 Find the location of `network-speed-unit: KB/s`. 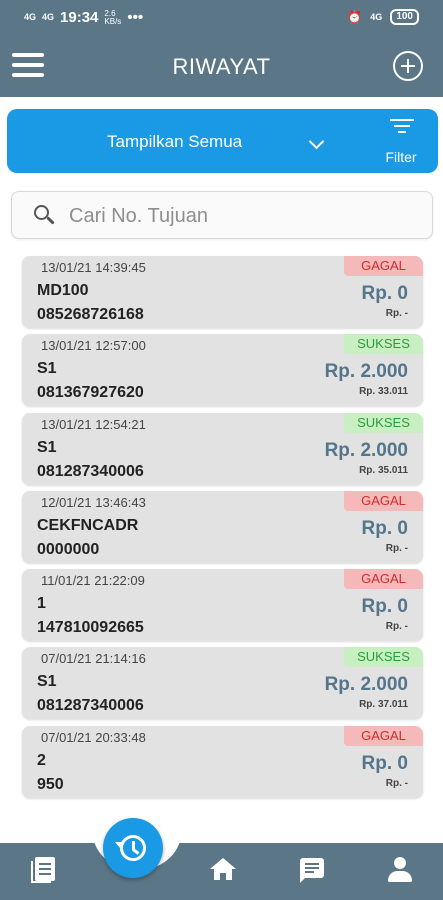

network-speed-unit: KB/s is located at coordinates (113, 21).